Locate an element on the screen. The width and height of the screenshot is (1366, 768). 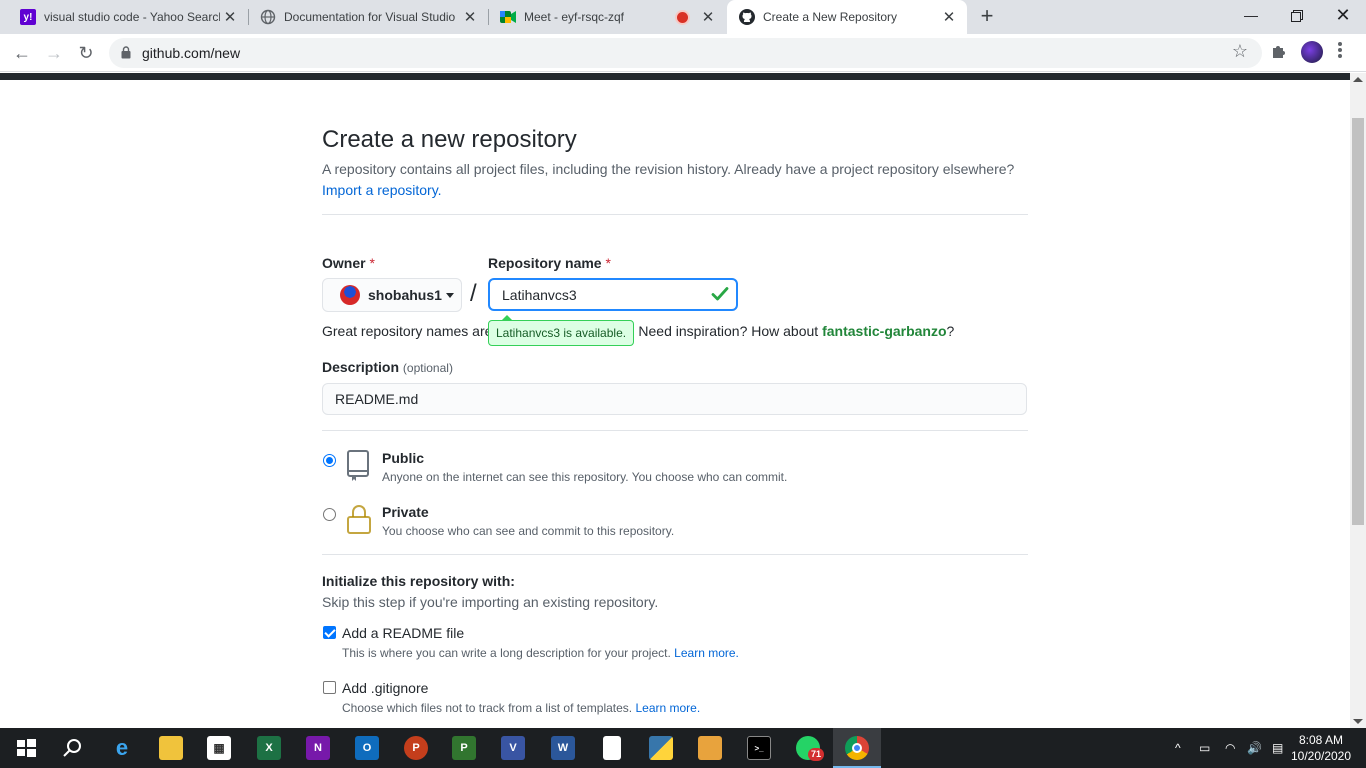
browser-menu-icon is located at coordinates (1340, 52).